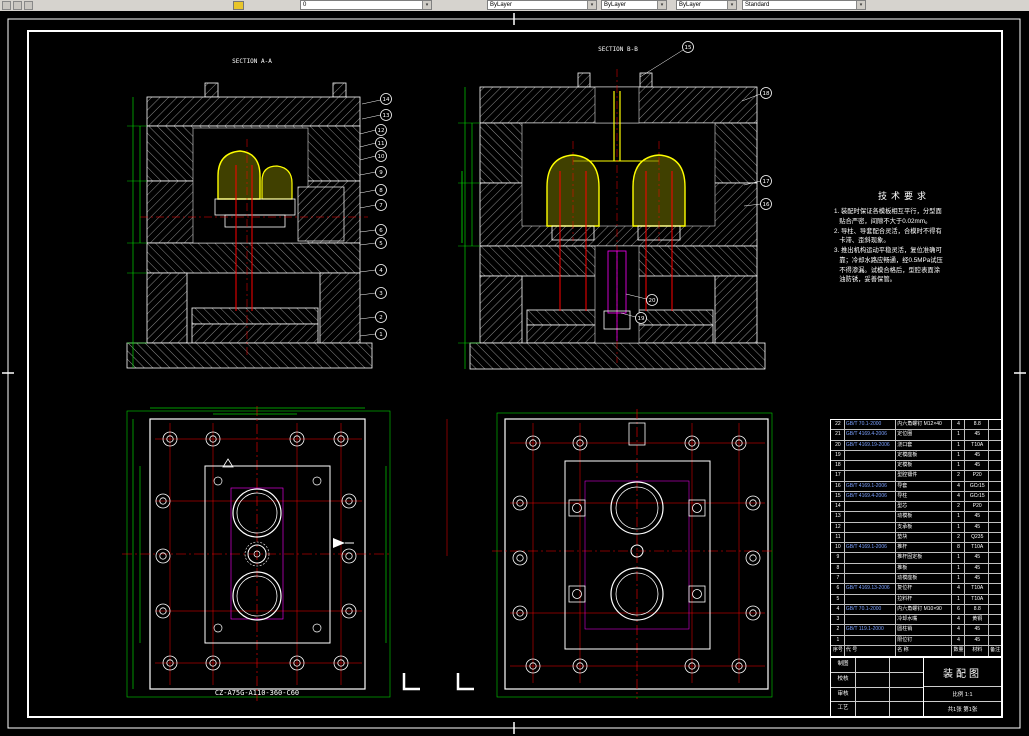 The height and width of the screenshot is (736, 1029). What do you see at coordinates (903, 196) in the screenshot?
I see `tech-req-title: 技术要求` at bounding box center [903, 196].